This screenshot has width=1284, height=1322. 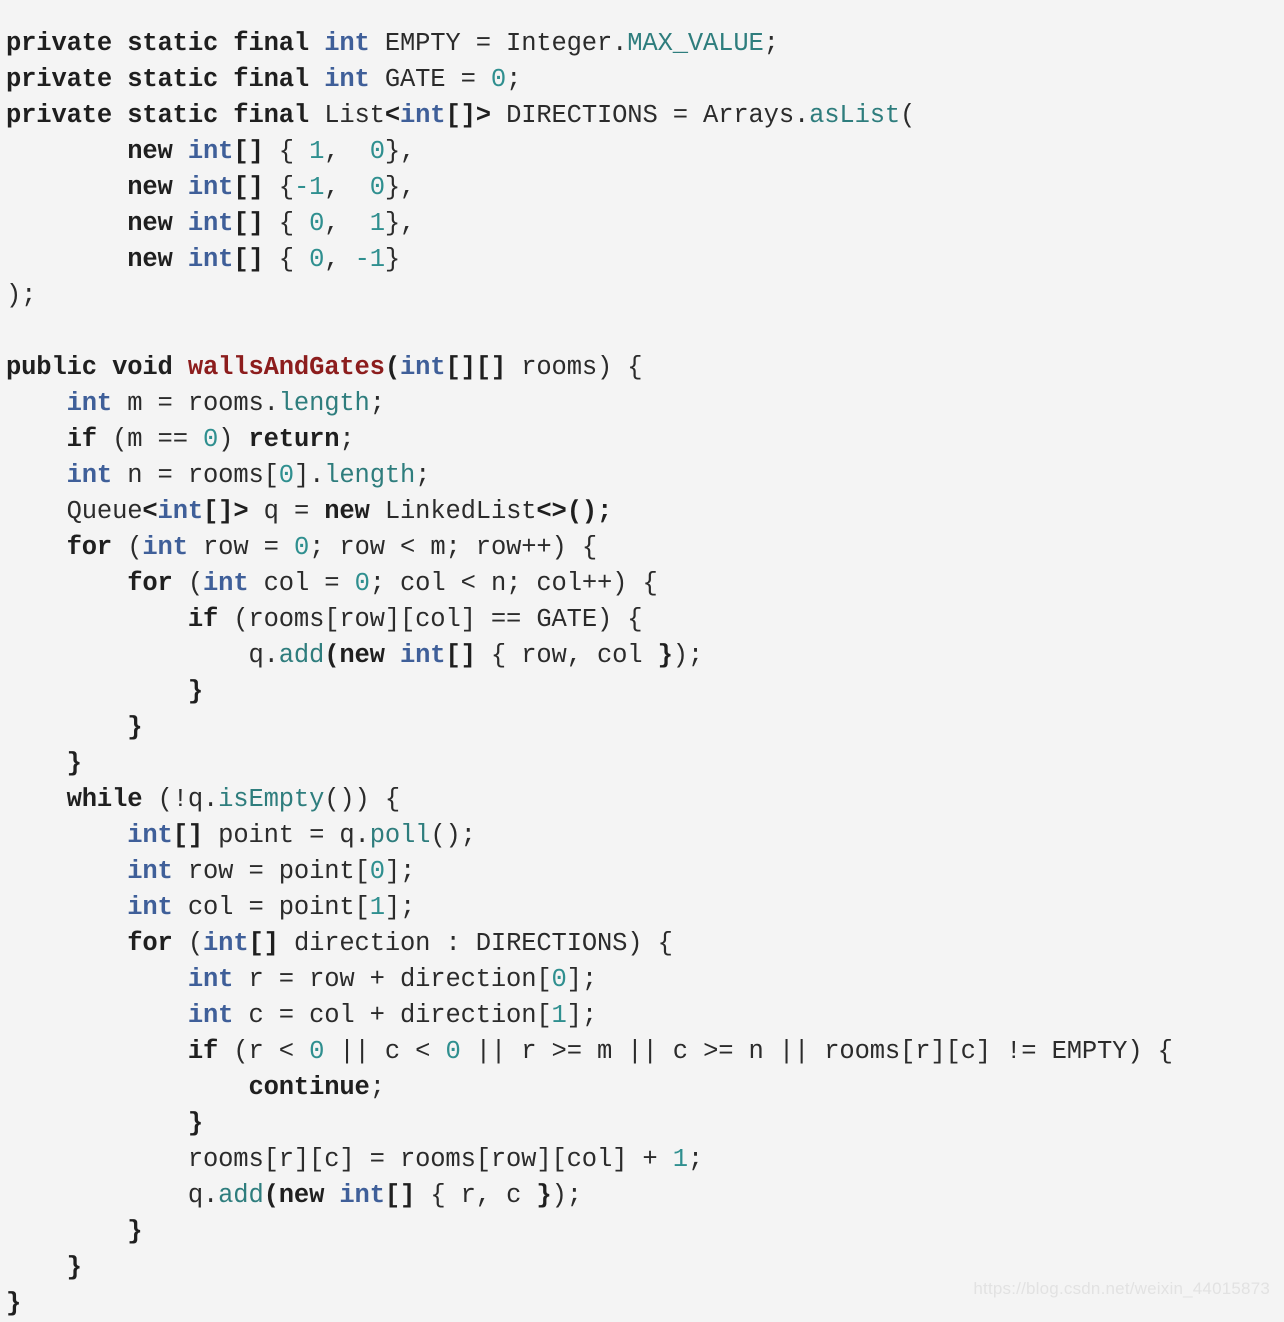 I want to click on code-token: List, so click(x=354, y=115).